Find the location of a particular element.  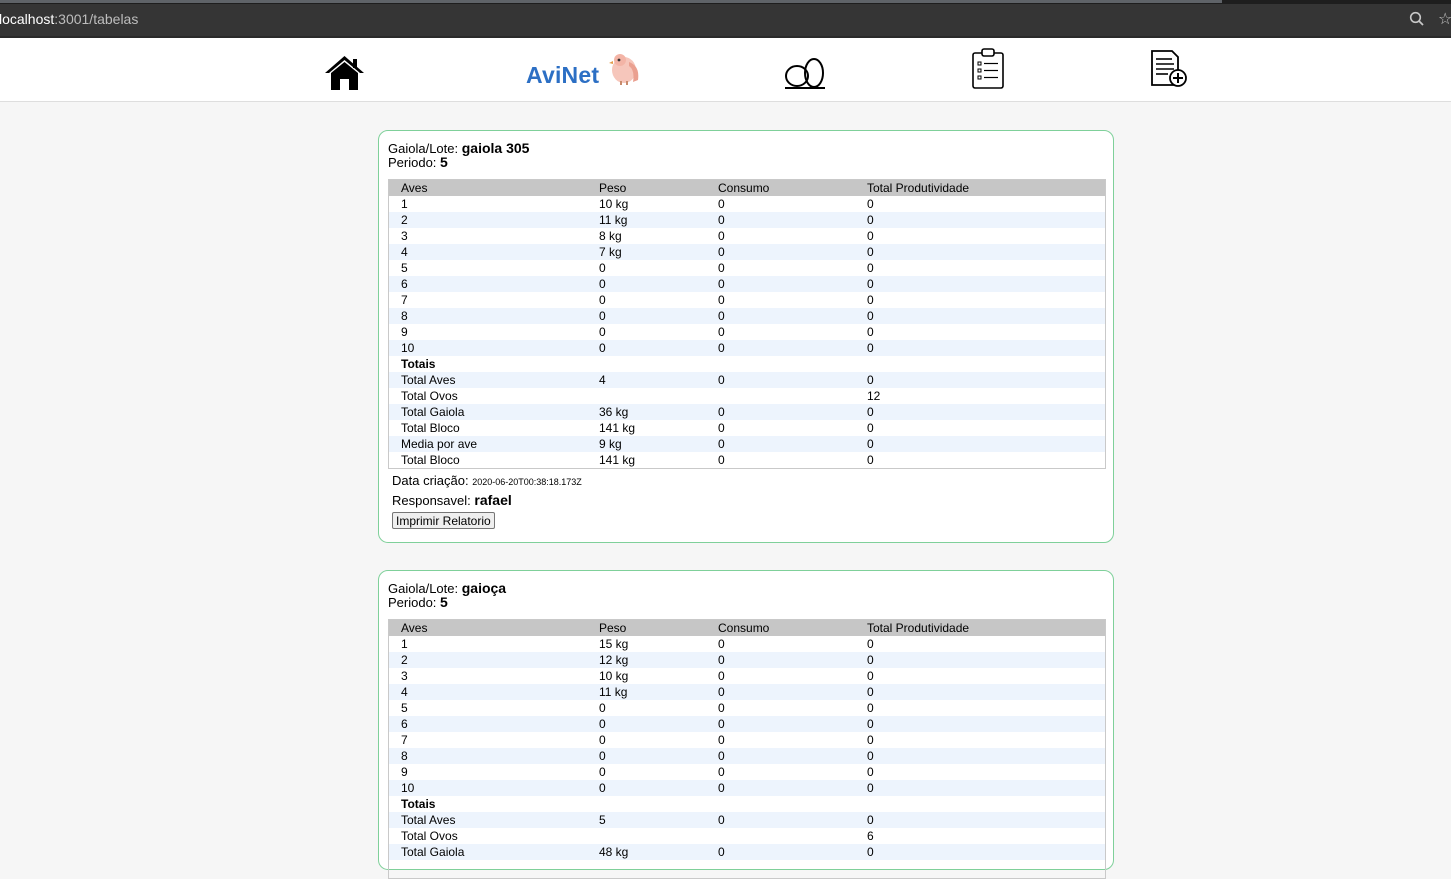

periodo-value: 5 is located at coordinates (444, 602).